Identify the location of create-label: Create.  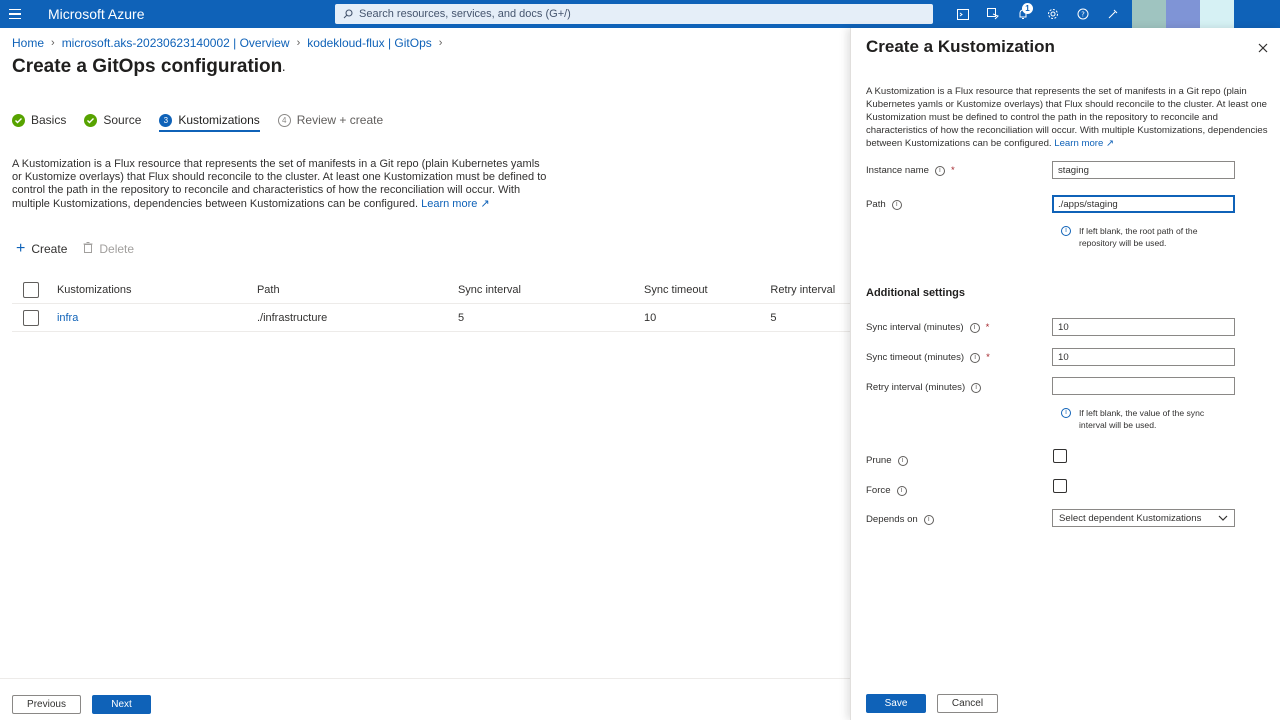
(49, 249).